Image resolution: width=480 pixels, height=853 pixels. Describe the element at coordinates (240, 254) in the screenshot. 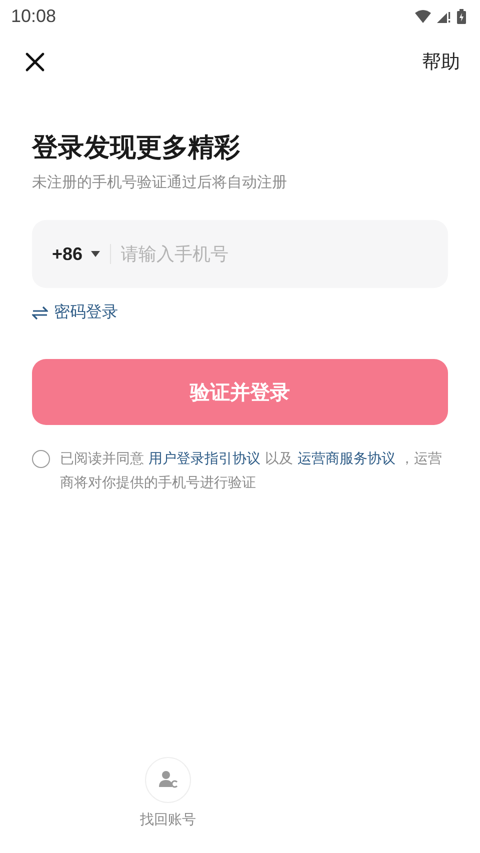

I see `phone-field: +86 请输入手机号` at that location.